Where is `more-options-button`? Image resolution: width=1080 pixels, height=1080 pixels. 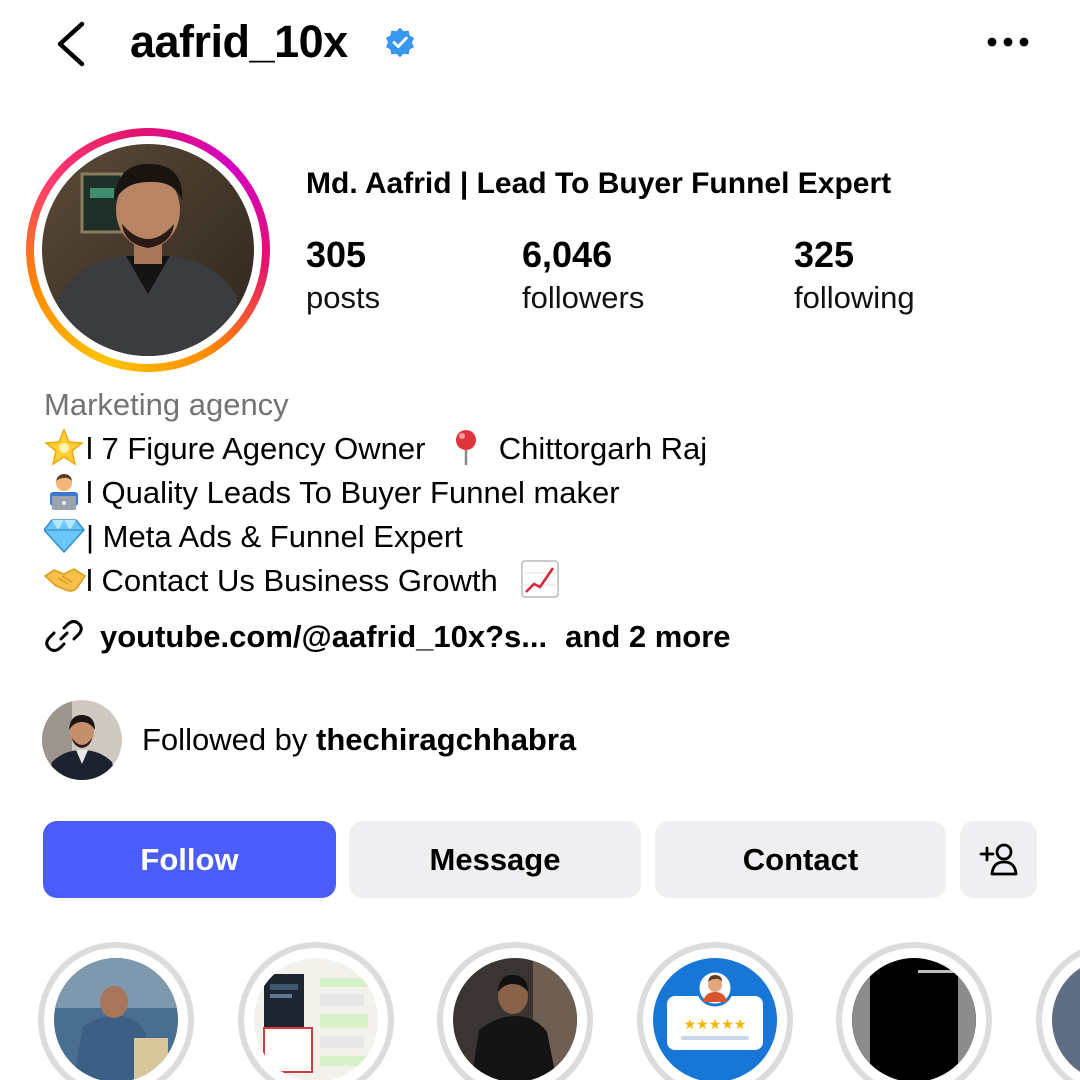
more-options-button is located at coordinates (1008, 42).